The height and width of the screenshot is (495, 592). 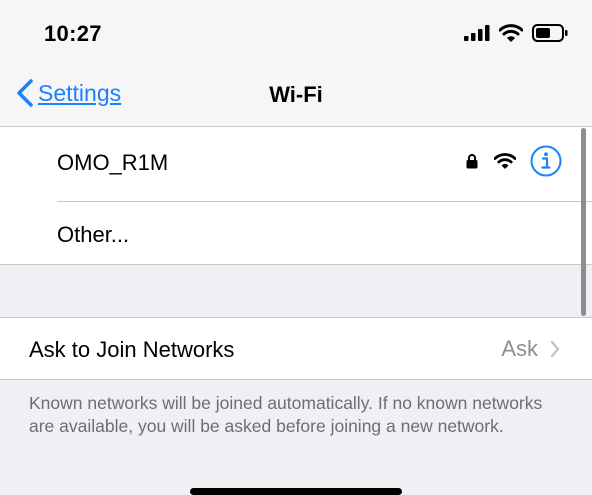 I want to click on network-name: OMO_R1M, so click(x=113, y=162).